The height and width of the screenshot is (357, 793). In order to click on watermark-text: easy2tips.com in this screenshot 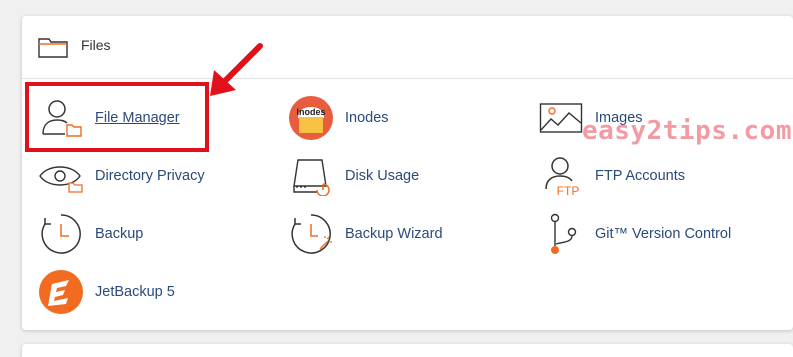, I will do `click(687, 131)`.